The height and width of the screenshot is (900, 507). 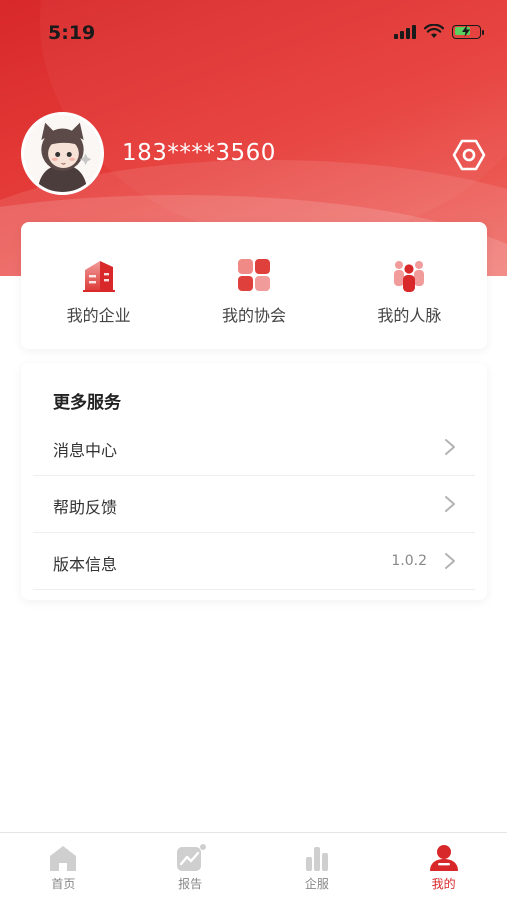 I want to click on user-icon, so click(x=443, y=858).